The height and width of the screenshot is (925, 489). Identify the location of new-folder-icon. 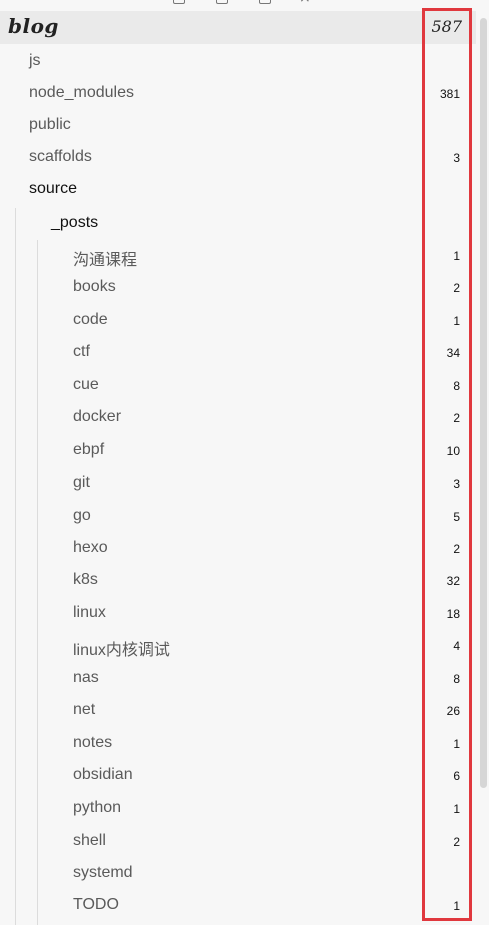
(222, 2).